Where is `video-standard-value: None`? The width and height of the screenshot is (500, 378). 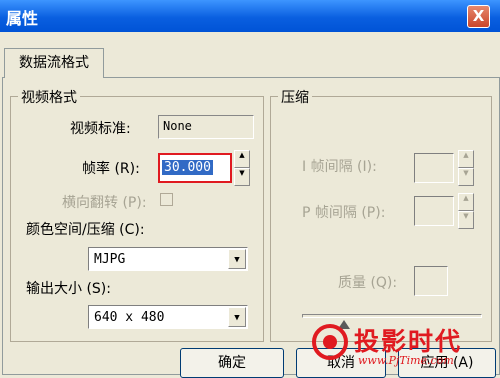
video-standard-value: None is located at coordinates (206, 127).